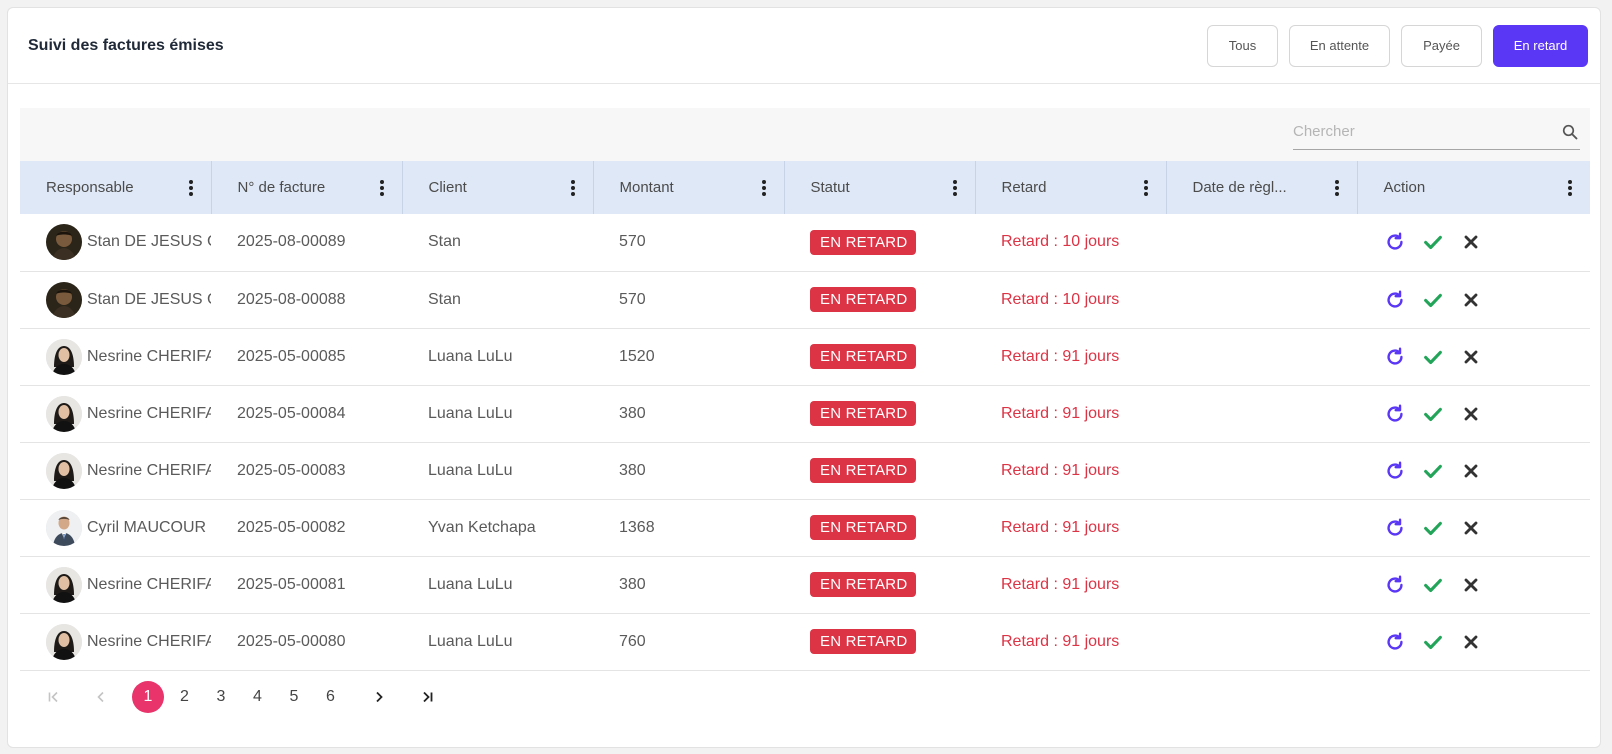 This screenshot has width=1612, height=754. Describe the element at coordinates (880, 187) in the screenshot. I see `column-header-status: Statut` at that location.